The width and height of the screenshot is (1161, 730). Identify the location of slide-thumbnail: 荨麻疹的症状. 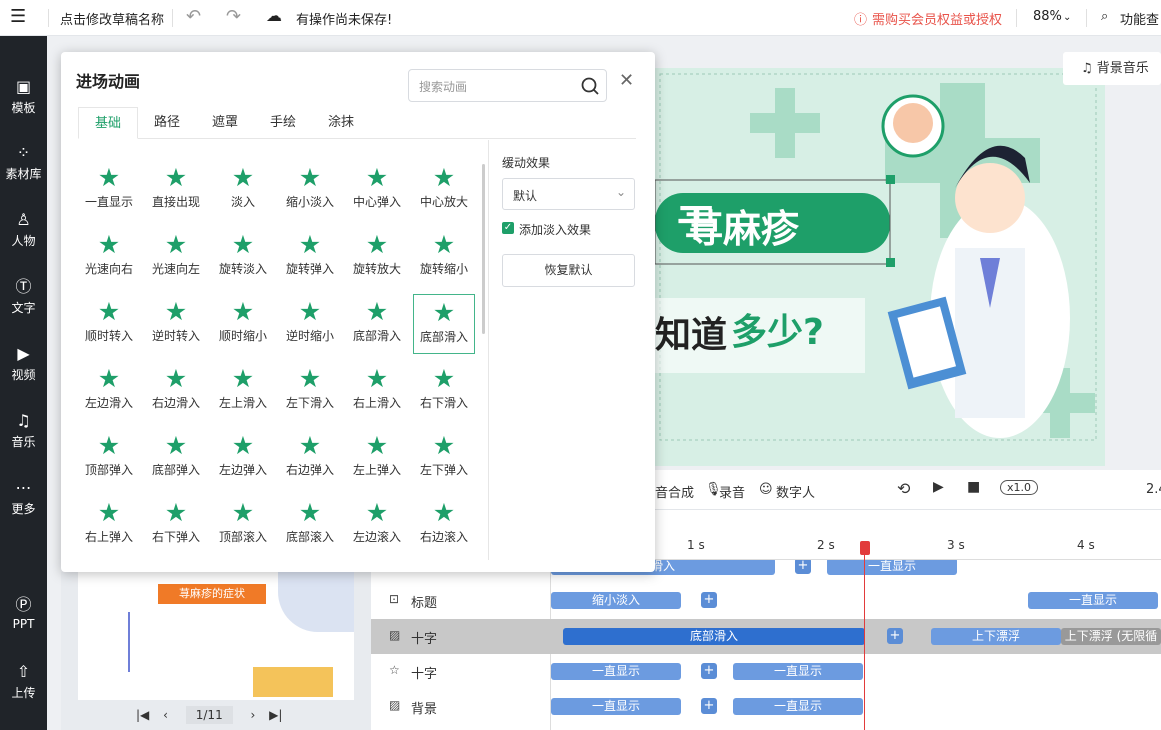
(216, 636).